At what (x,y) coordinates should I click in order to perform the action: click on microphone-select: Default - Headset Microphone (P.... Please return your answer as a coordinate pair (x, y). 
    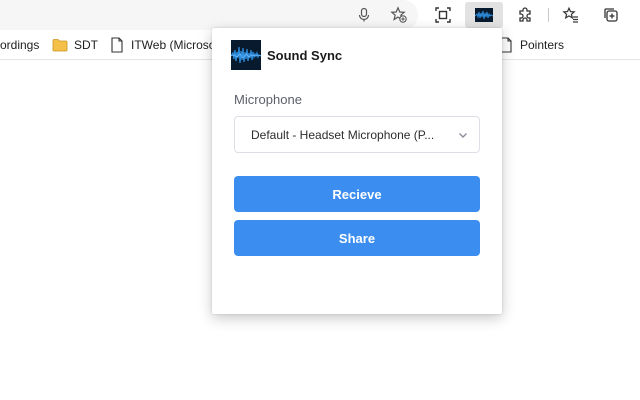
    Looking at the image, I should click on (357, 134).